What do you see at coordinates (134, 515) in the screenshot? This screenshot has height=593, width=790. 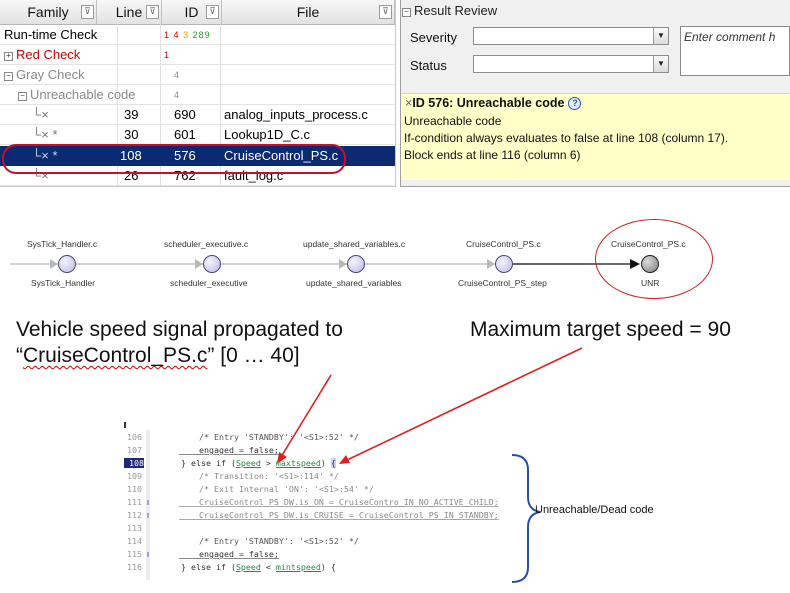 I see `line-number: 112` at bounding box center [134, 515].